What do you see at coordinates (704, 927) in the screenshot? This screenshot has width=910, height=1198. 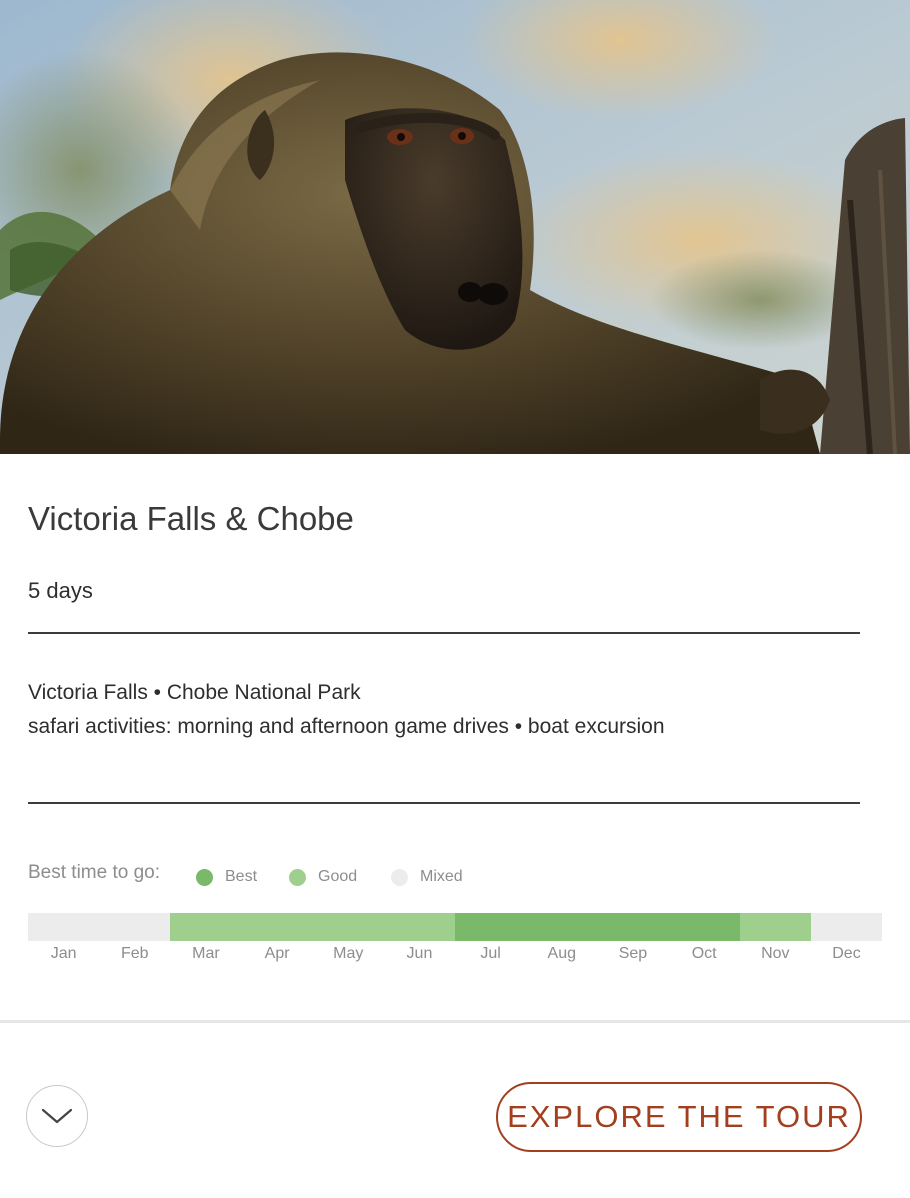 I see `month-cell-oct` at bounding box center [704, 927].